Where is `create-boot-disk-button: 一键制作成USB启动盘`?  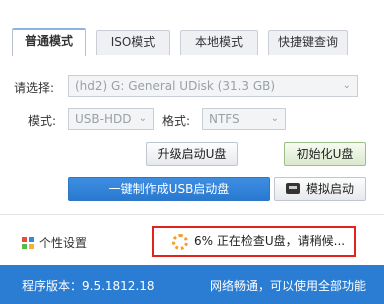
create-boot-disk-button: 一键制作成USB启动盘 is located at coordinates (169, 189).